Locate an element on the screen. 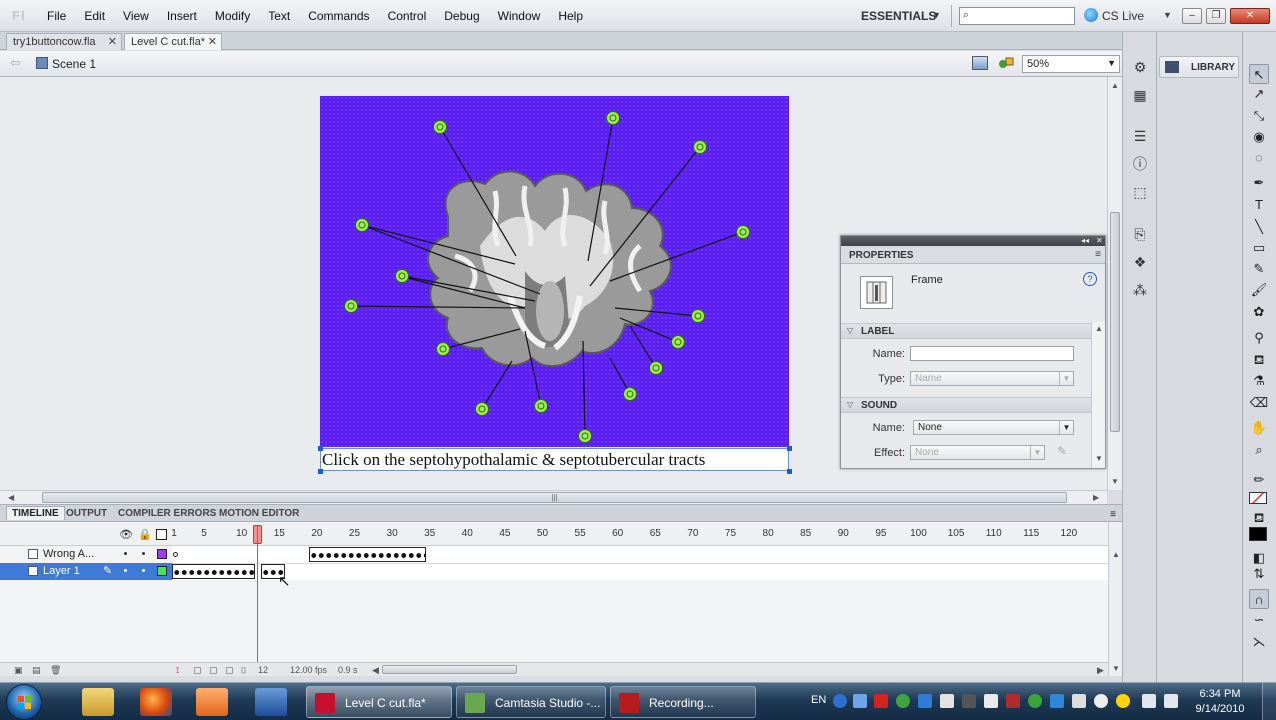 This screenshot has width=1276, height=720. straighten-icon: ⋋ is located at coordinates (1259, 642).